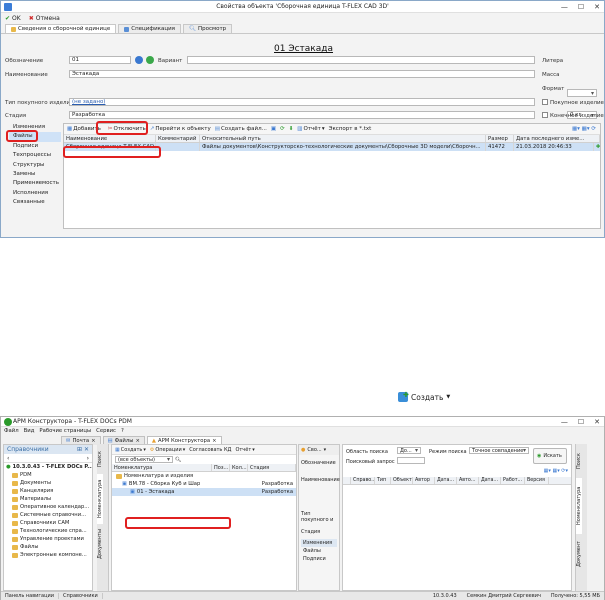 This screenshot has width=605, height=600. What do you see at coordinates (302, 74) in the screenshot?
I see `name-field: Эстакада` at bounding box center [302, 74].